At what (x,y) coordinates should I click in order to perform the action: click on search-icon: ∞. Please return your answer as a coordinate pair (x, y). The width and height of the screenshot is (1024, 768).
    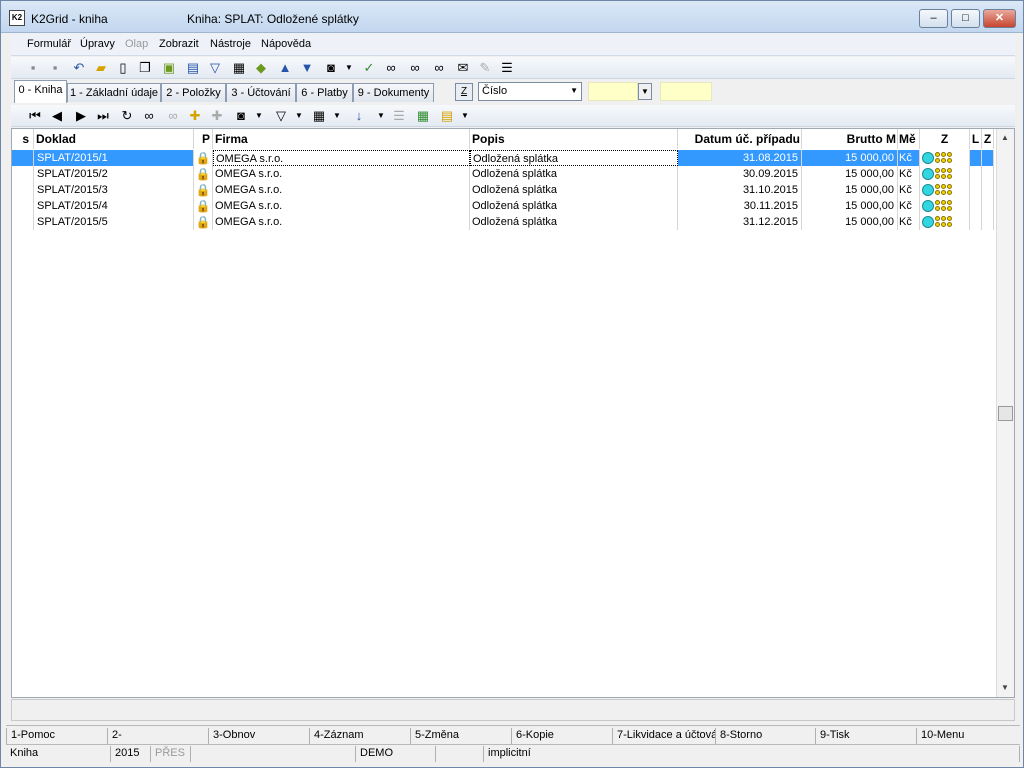
    Looking at the image, I should click on (149, 116).